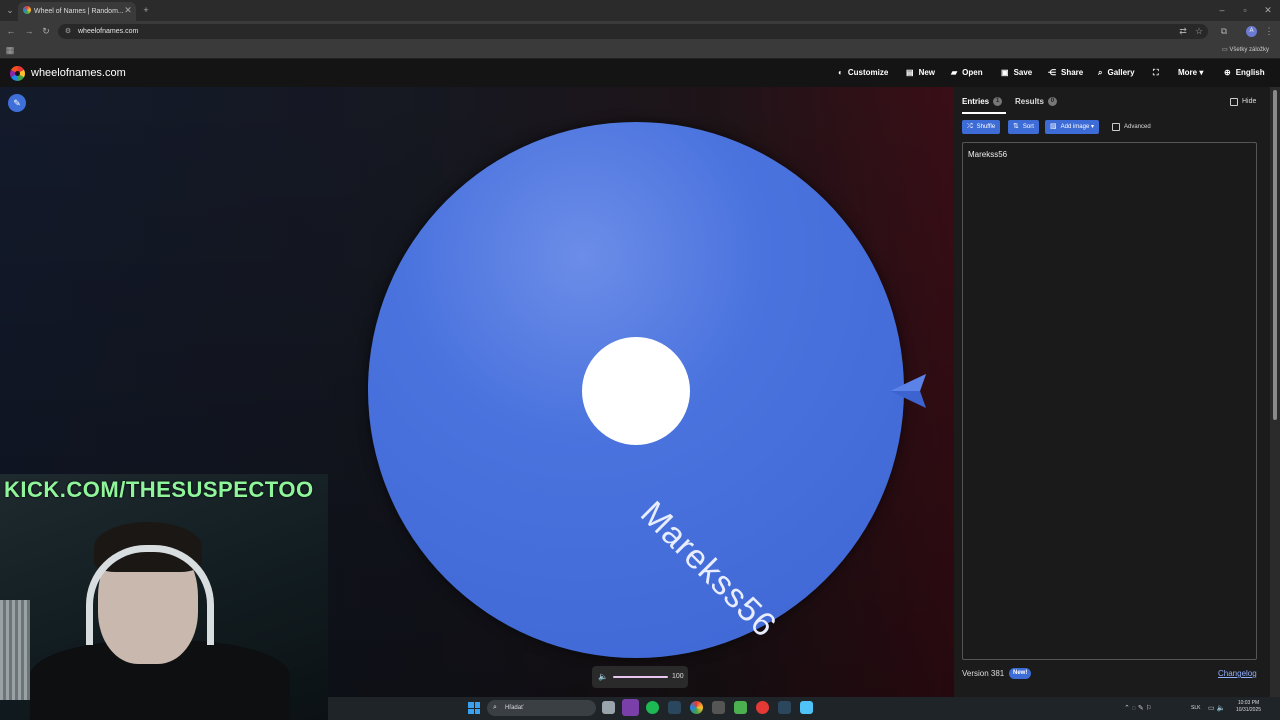  Describe the element at coordinates (1237, 674) in the screenshot. I see `changelog-link: Changelog` at that location.